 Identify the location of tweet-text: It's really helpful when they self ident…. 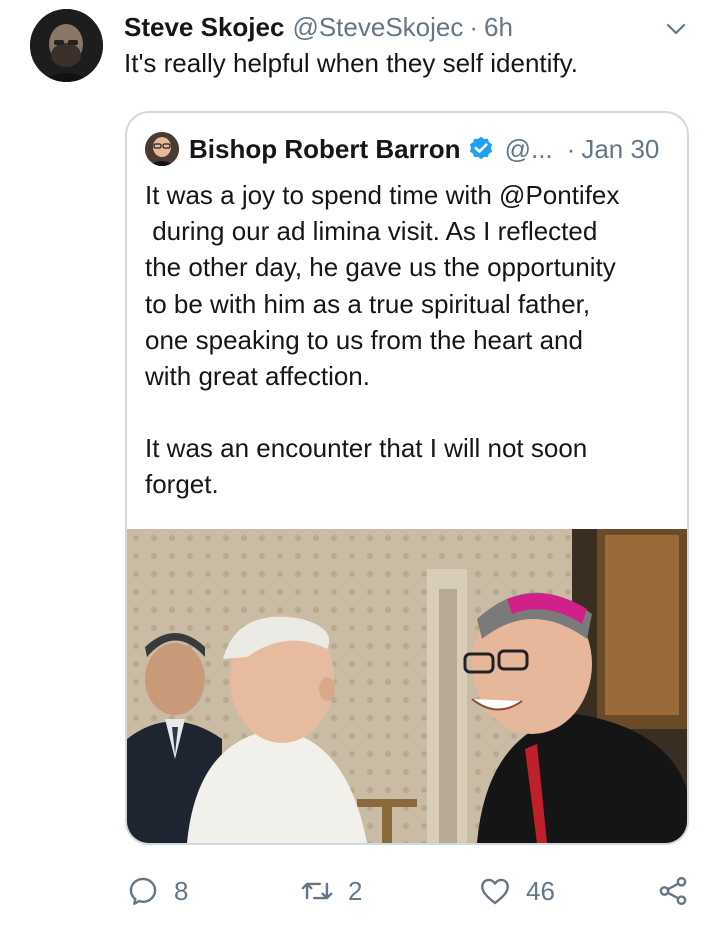
(351, 63).